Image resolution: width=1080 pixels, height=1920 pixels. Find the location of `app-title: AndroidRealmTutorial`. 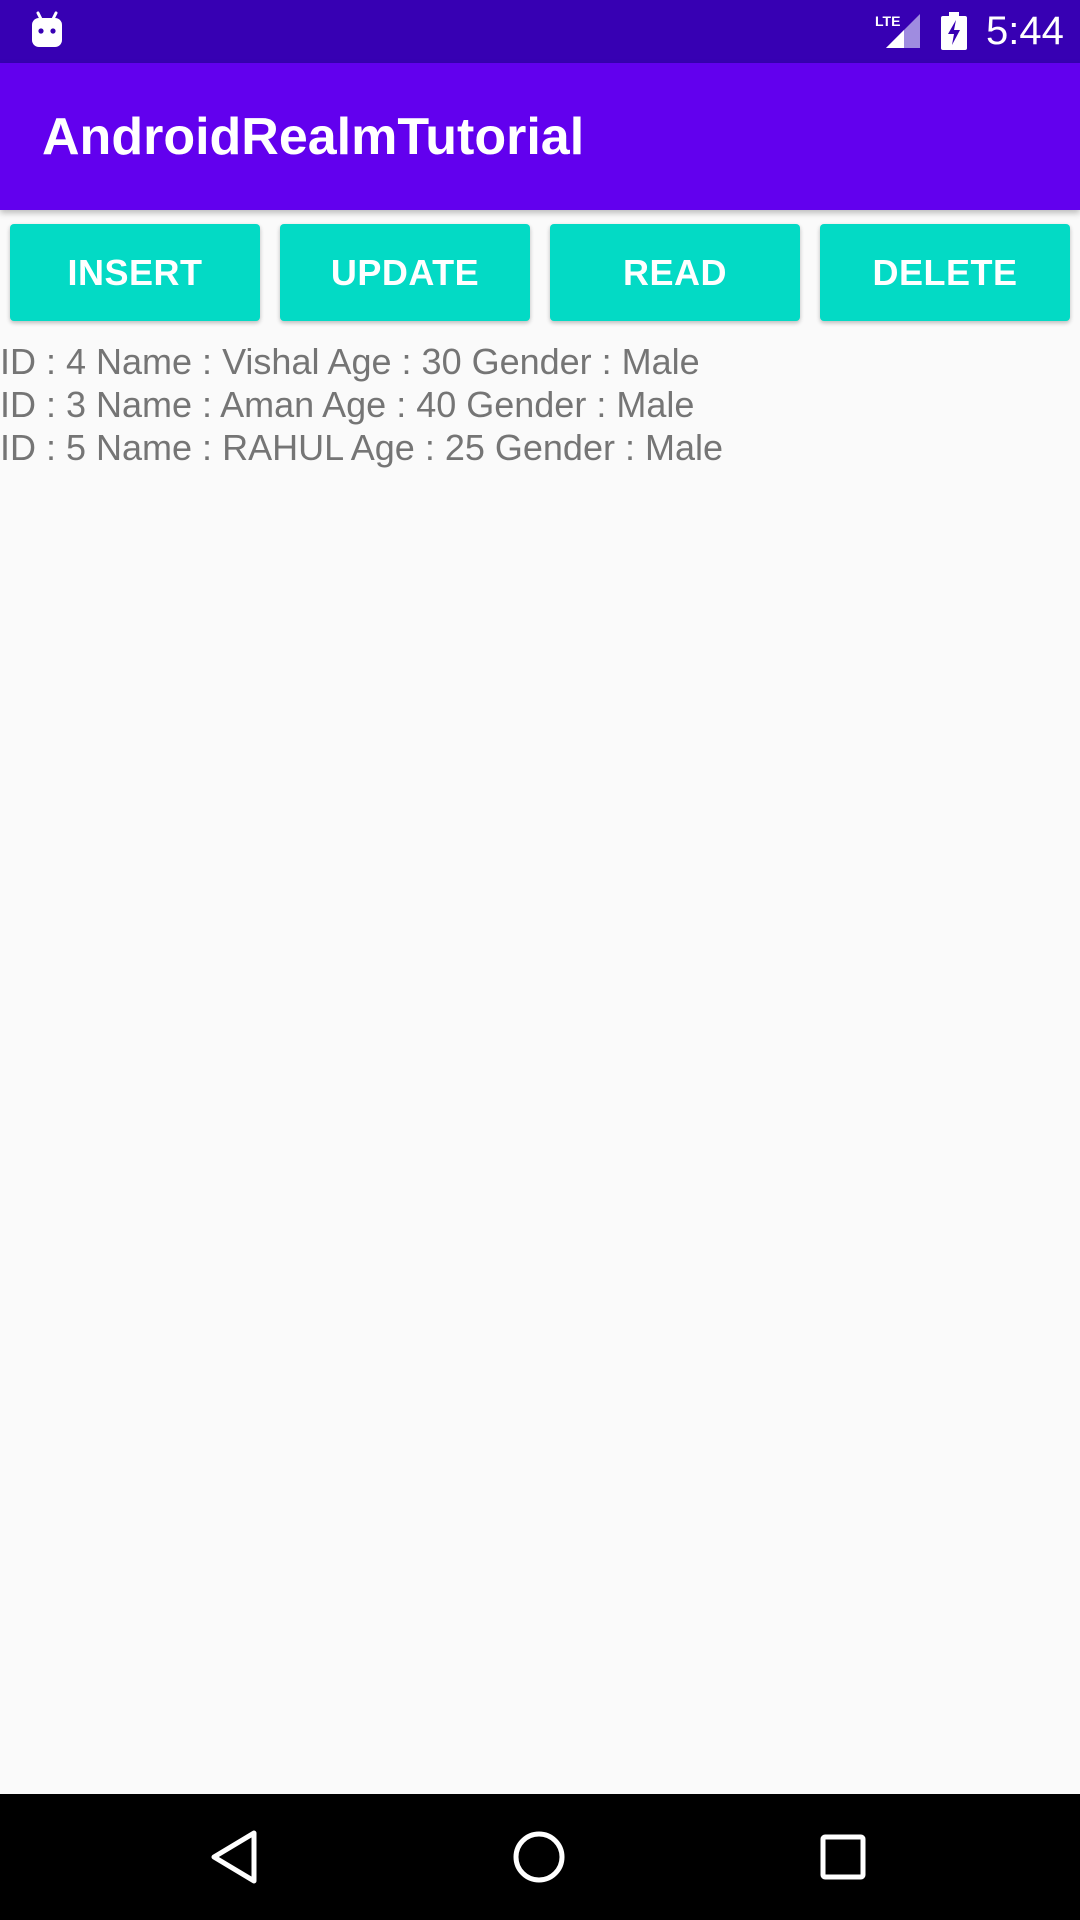

app-title: AndroidRealmTutorial is located at coordinates (313, 137).